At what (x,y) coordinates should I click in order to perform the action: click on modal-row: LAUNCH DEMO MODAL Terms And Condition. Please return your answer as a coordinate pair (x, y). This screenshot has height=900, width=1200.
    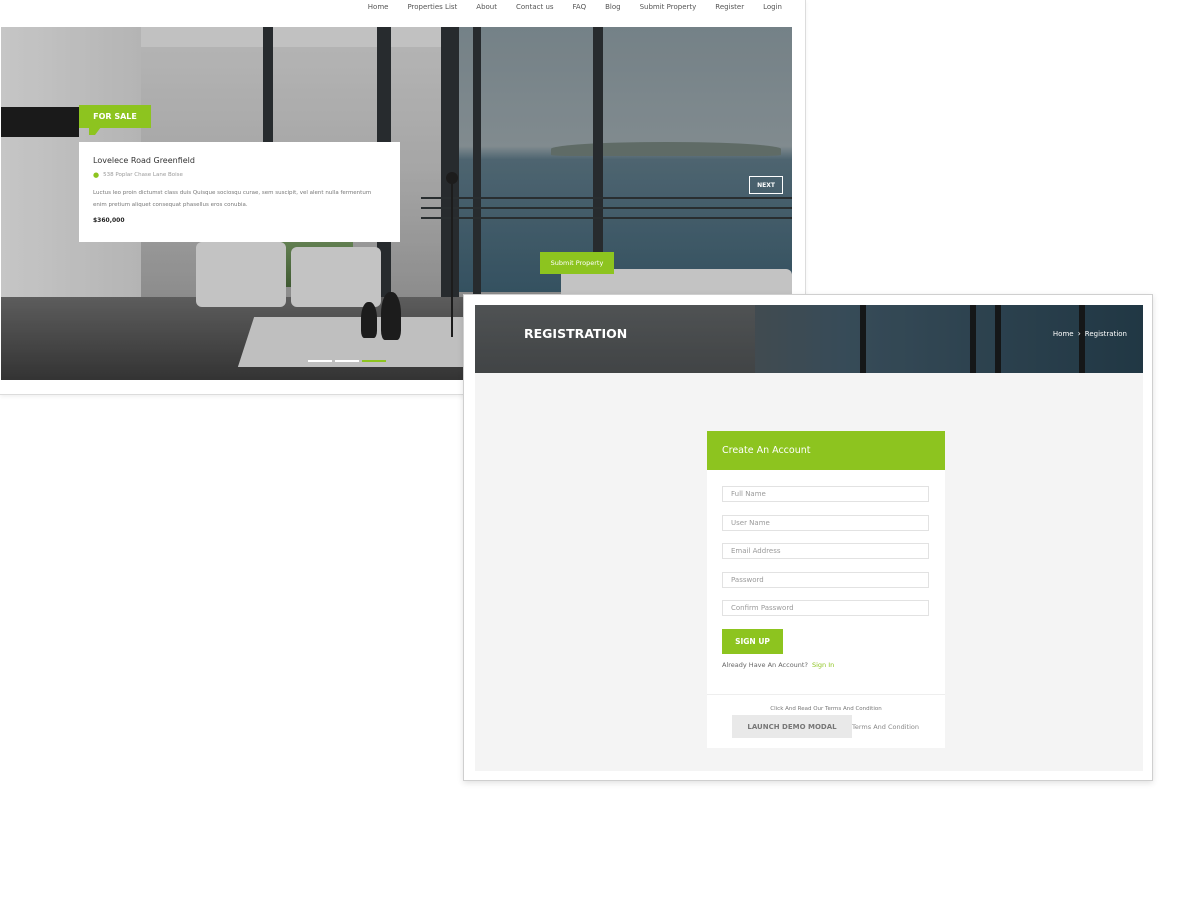
    Looking at the image, I should click on (838, 726).